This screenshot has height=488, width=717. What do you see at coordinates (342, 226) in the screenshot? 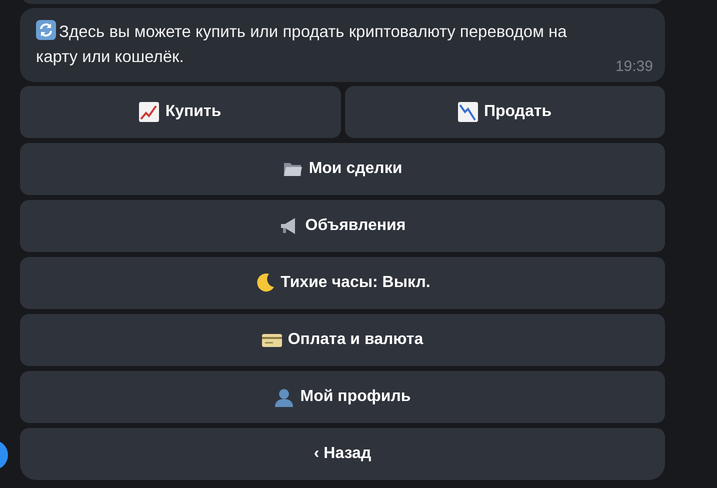
I see `keyboard-button: Объявления` at bounding box center [342, 226].